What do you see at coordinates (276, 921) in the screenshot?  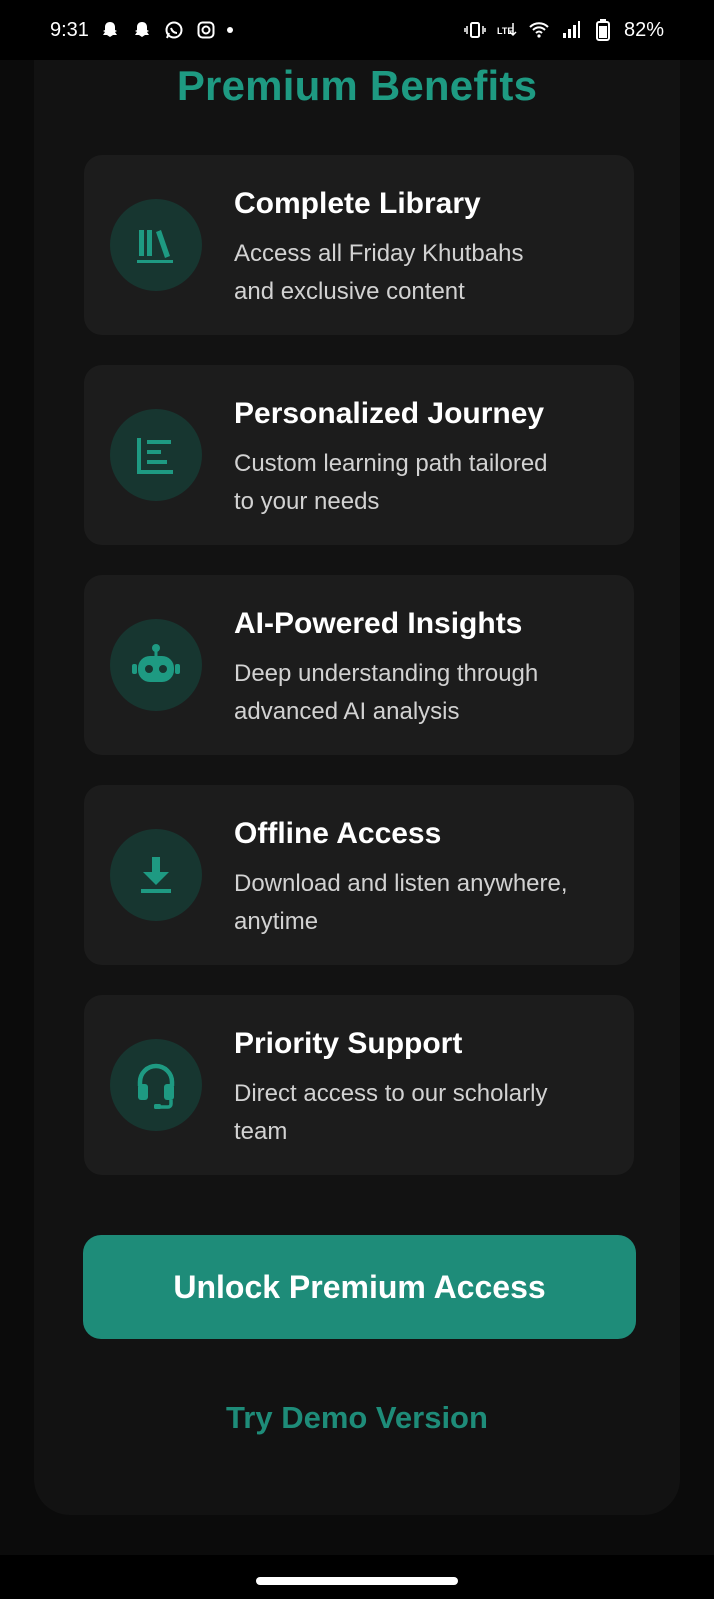 I see `benefit-desc-line: anytime` at bounding box center [276, 921].